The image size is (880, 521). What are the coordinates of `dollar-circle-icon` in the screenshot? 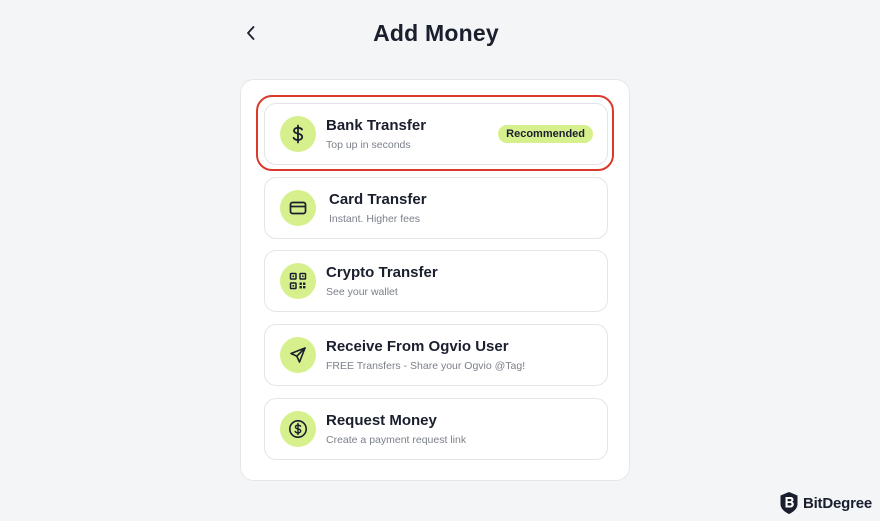 It's located at (298, 429).